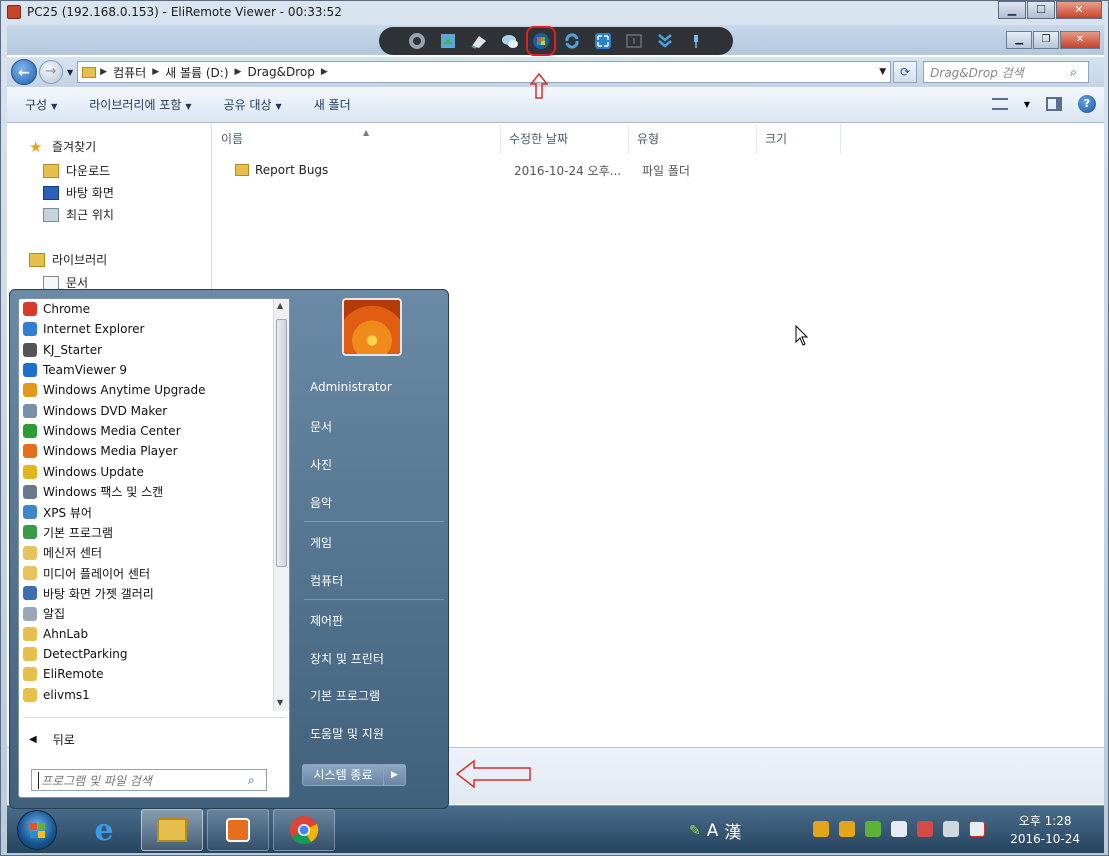 The height and width of the screenshot is (856, 1109). What do you see at coordinates (1079, 10) in the screenshot?
I see `viewer-close-button: ✕` at bounding box center [1079, 10].